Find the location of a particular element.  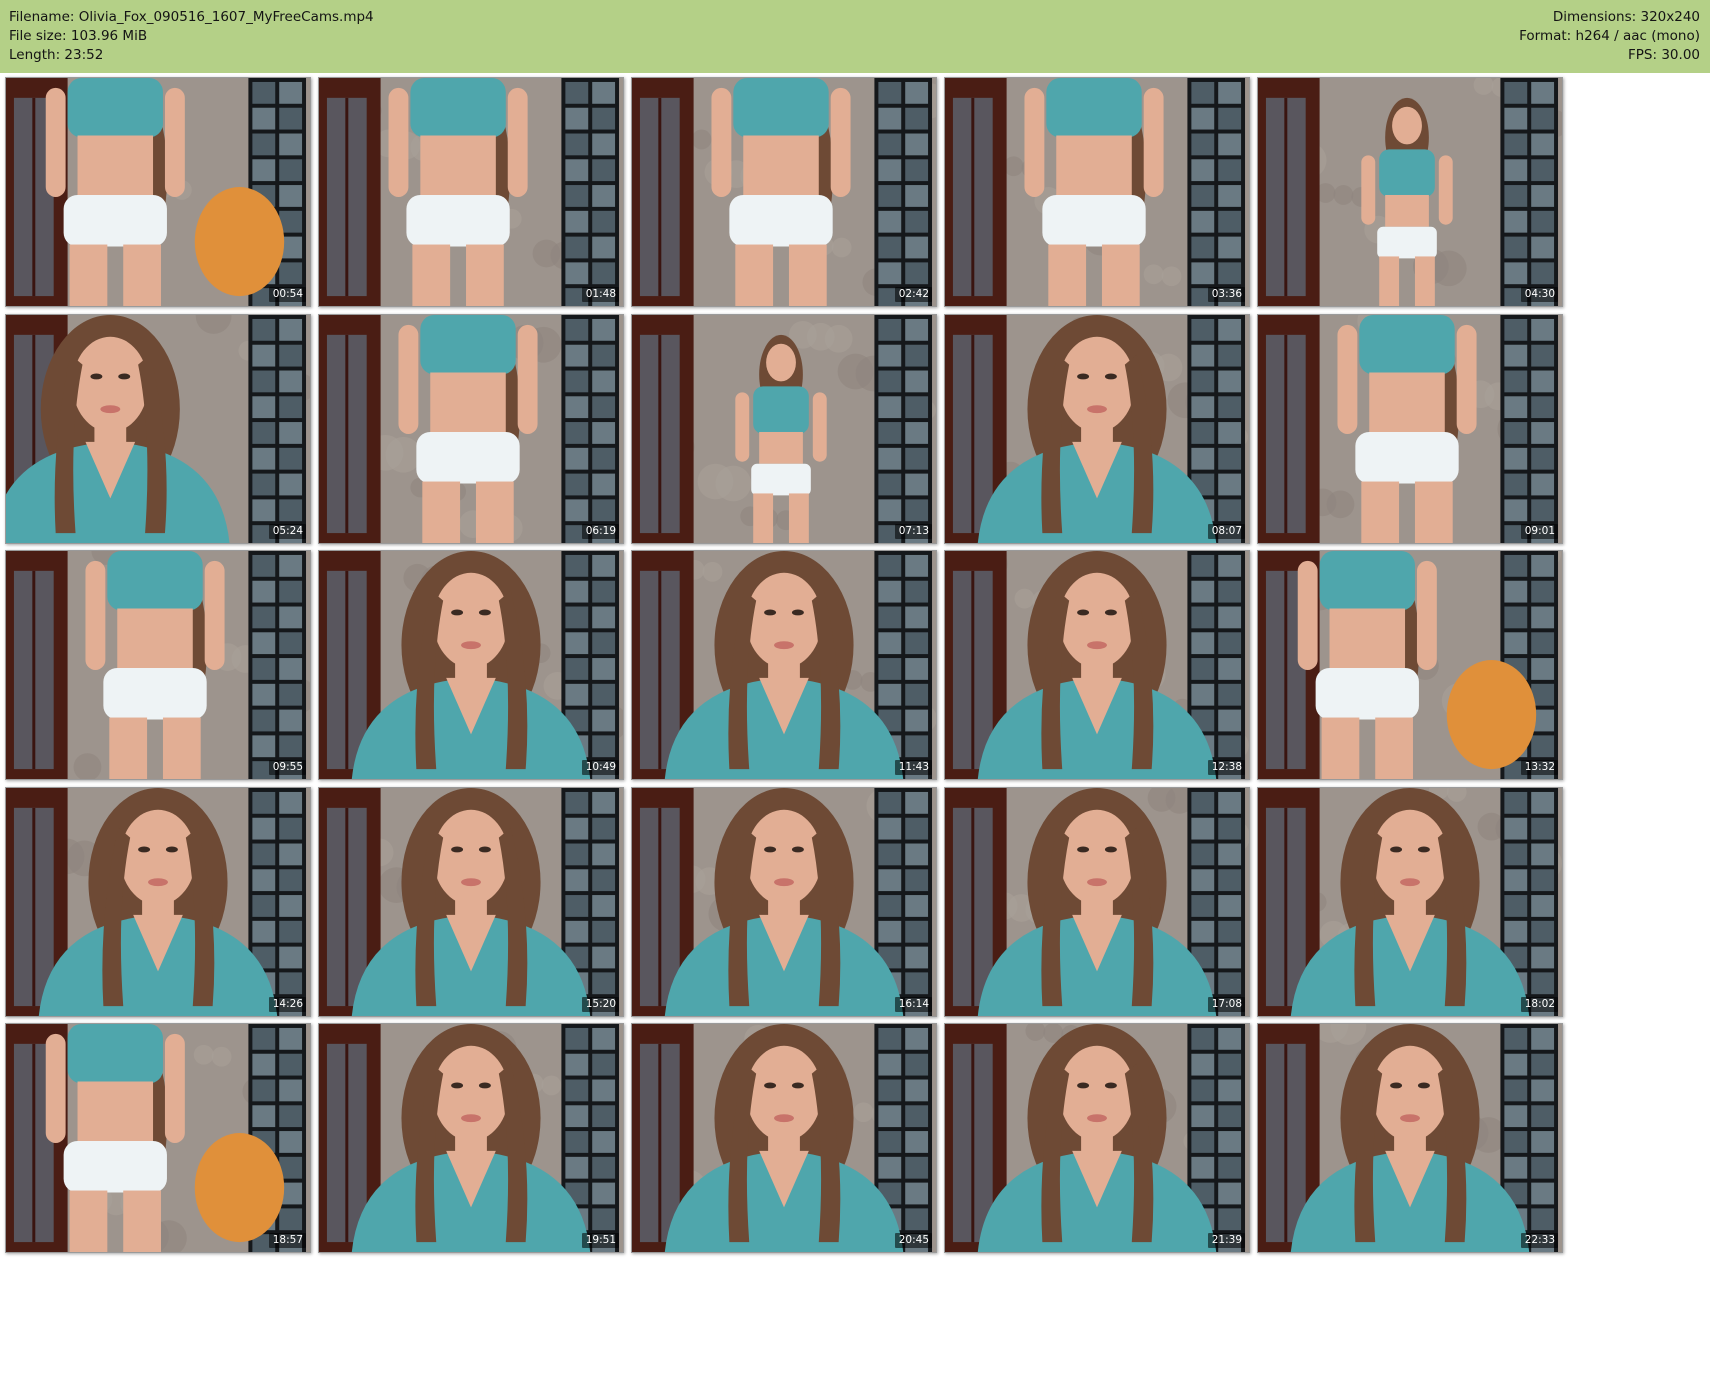

video-thumbnail: 03:36 is located at coordinates (1097, 192).